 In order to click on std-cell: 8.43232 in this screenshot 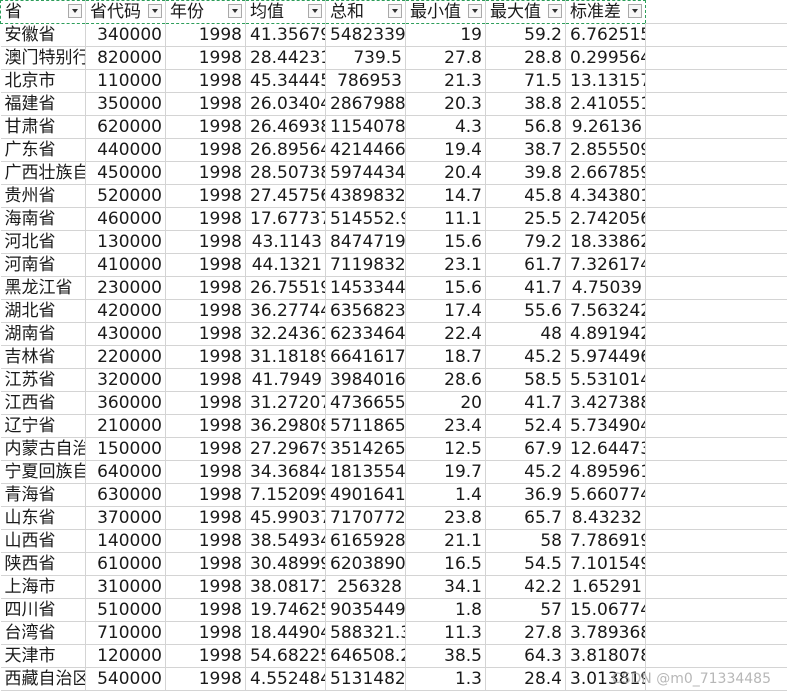, I will do `click(605, 518)`.